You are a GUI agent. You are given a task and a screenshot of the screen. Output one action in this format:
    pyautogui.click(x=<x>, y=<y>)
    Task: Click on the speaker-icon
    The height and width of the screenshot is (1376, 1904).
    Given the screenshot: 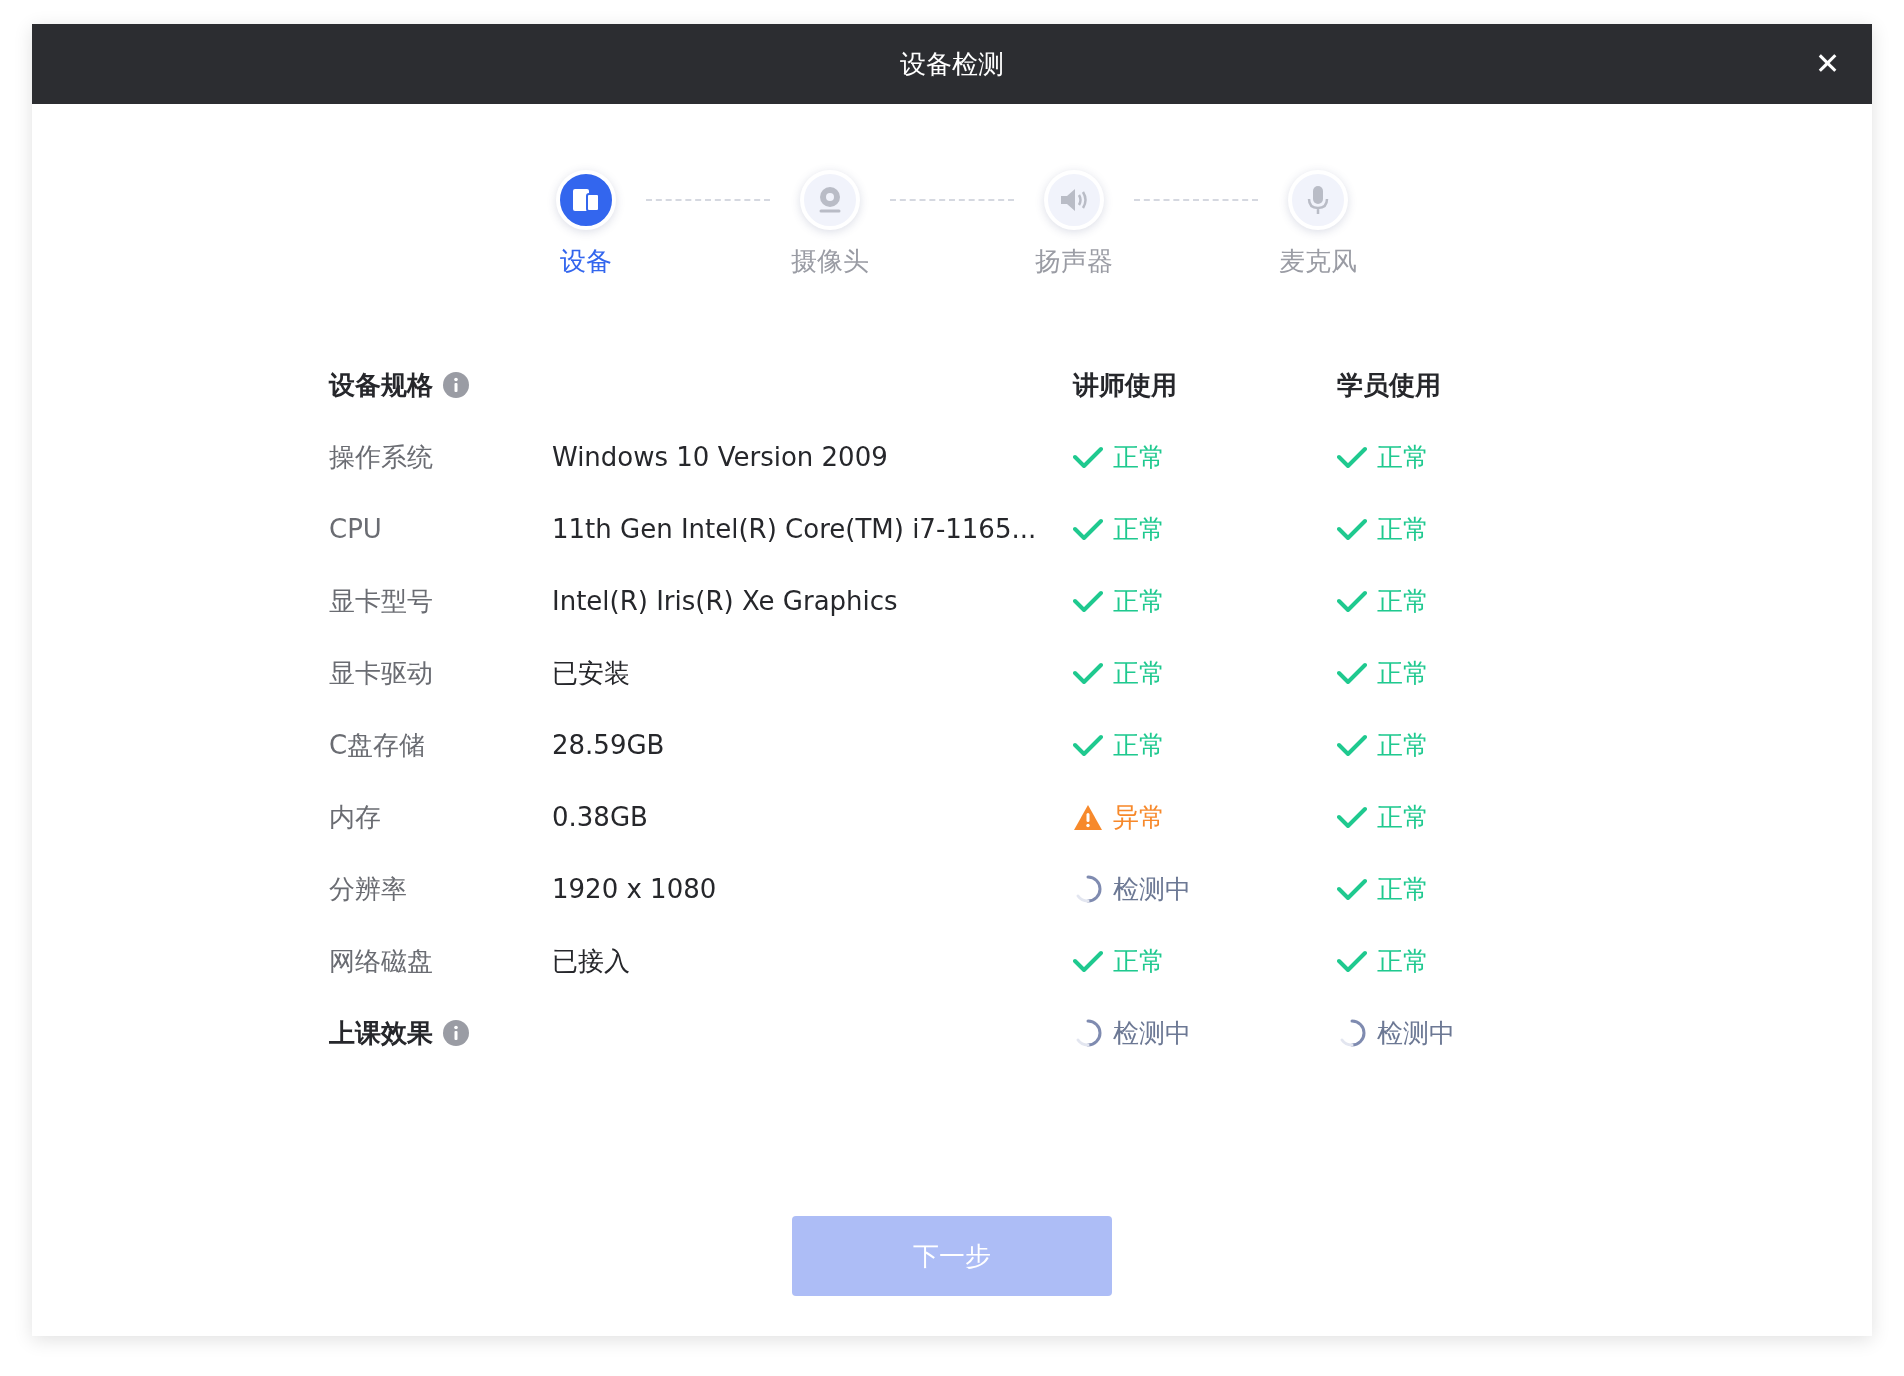 What is the action you would take?
    pyautogui.click(x=1074, y=200)
    